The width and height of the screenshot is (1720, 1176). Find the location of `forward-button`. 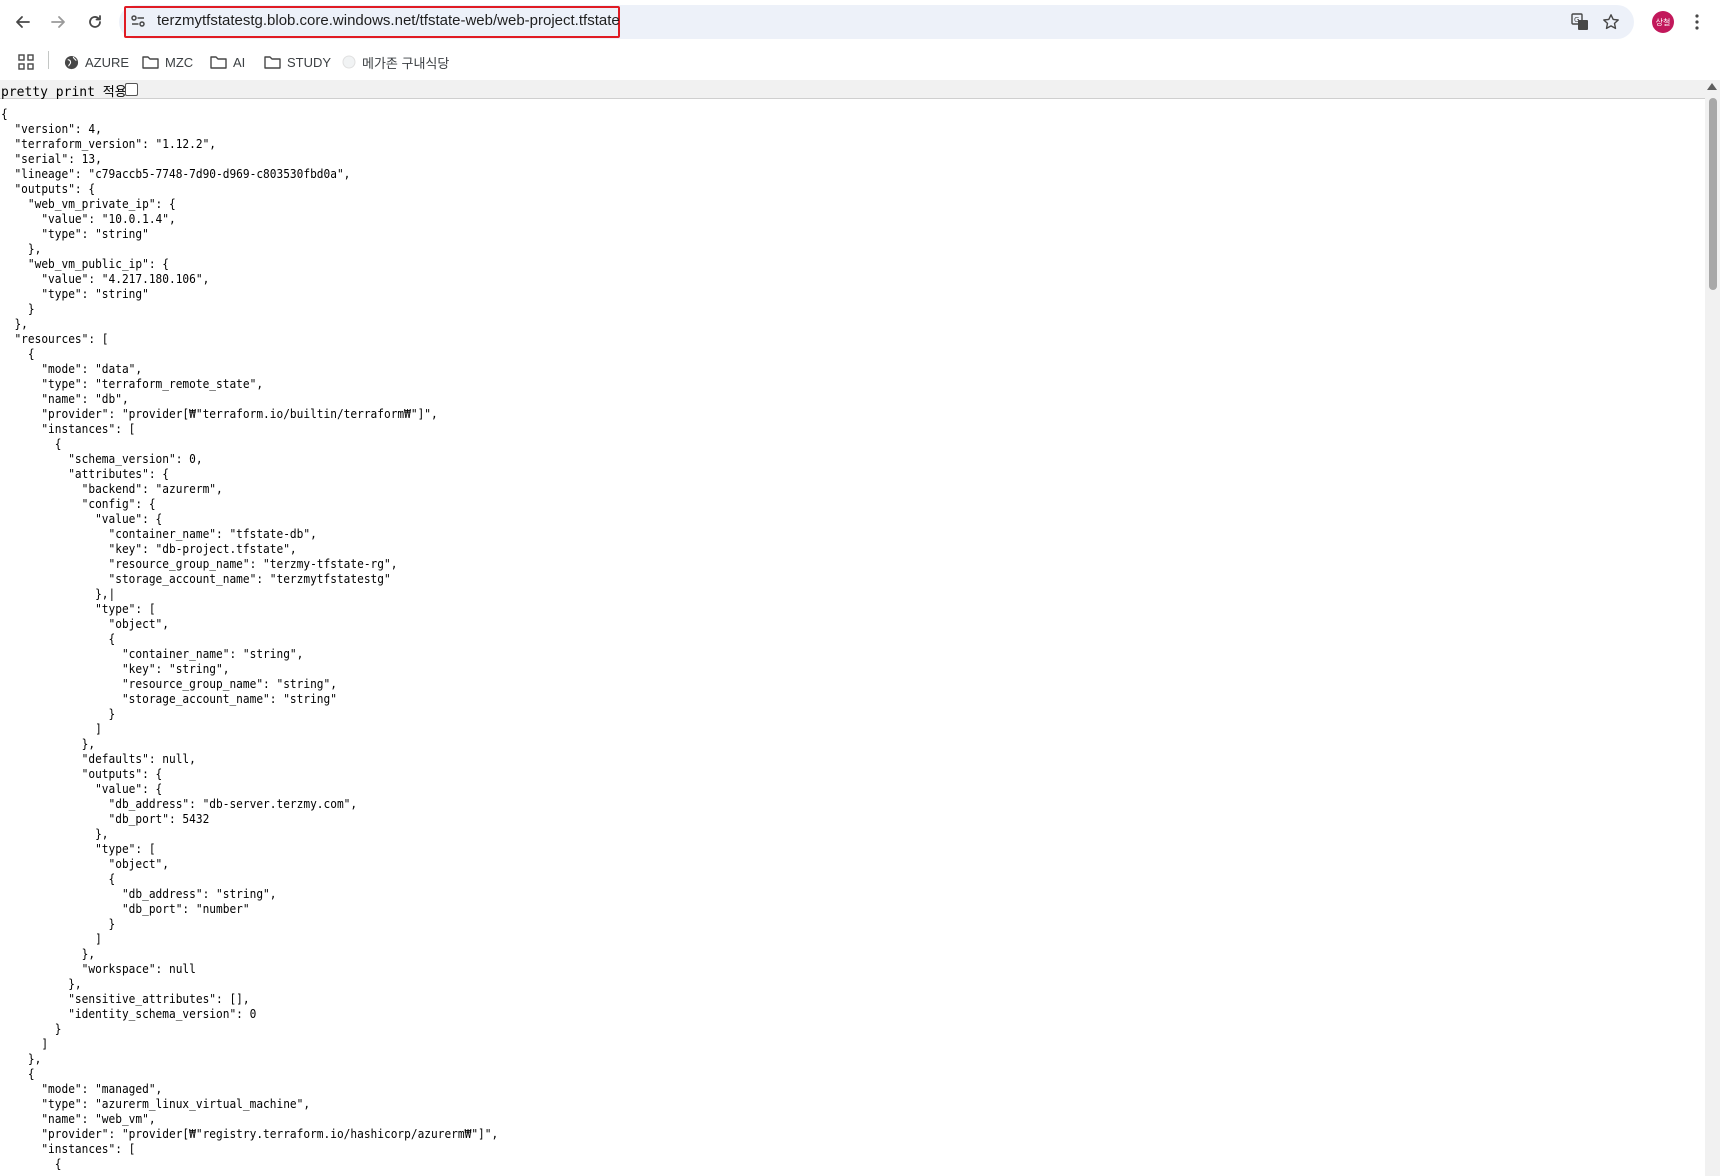

forward-button is located at coordinates (58, 22).